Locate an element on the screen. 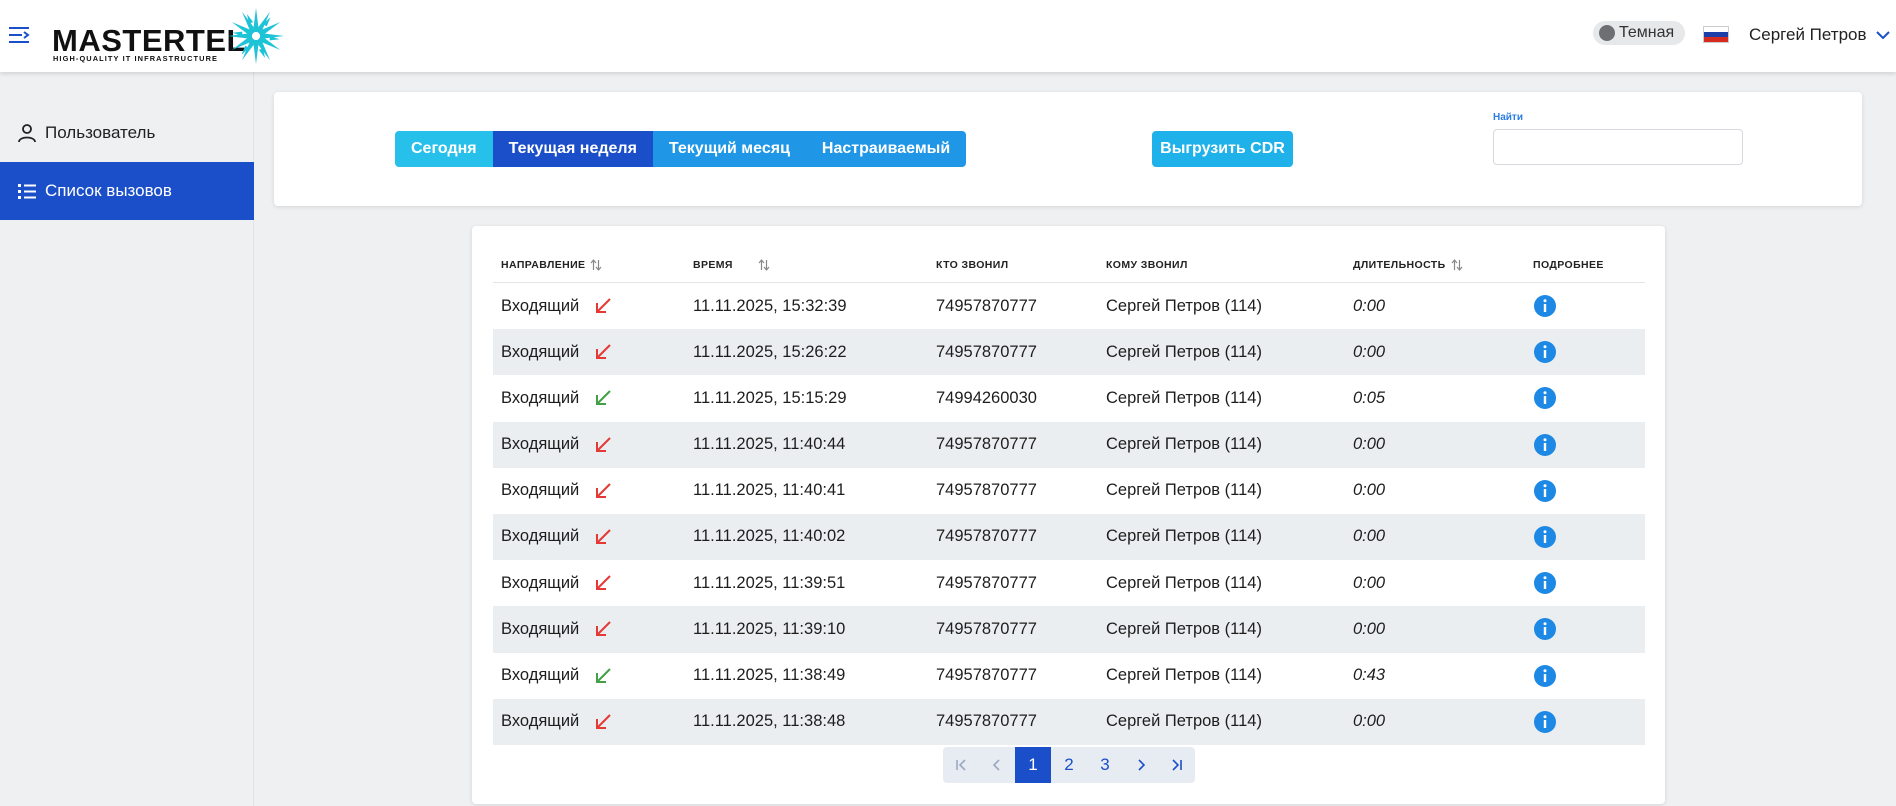 The image size is (1896, 806). column-header-label: Кому звонил is located at coordinates (1147, 265).